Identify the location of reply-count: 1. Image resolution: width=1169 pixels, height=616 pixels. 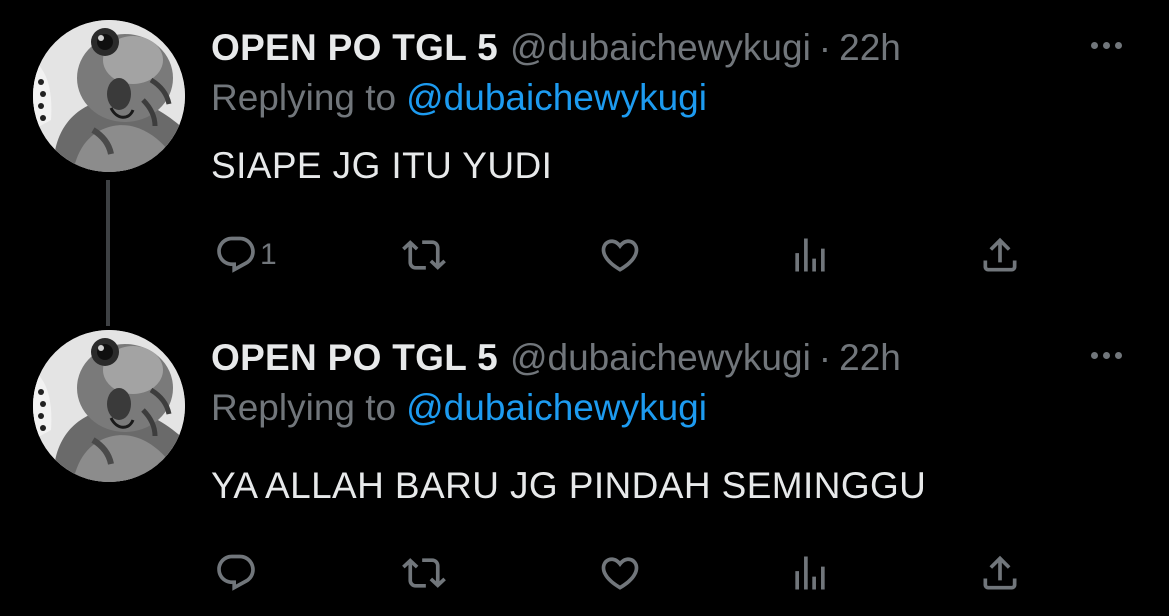
(268, 254).